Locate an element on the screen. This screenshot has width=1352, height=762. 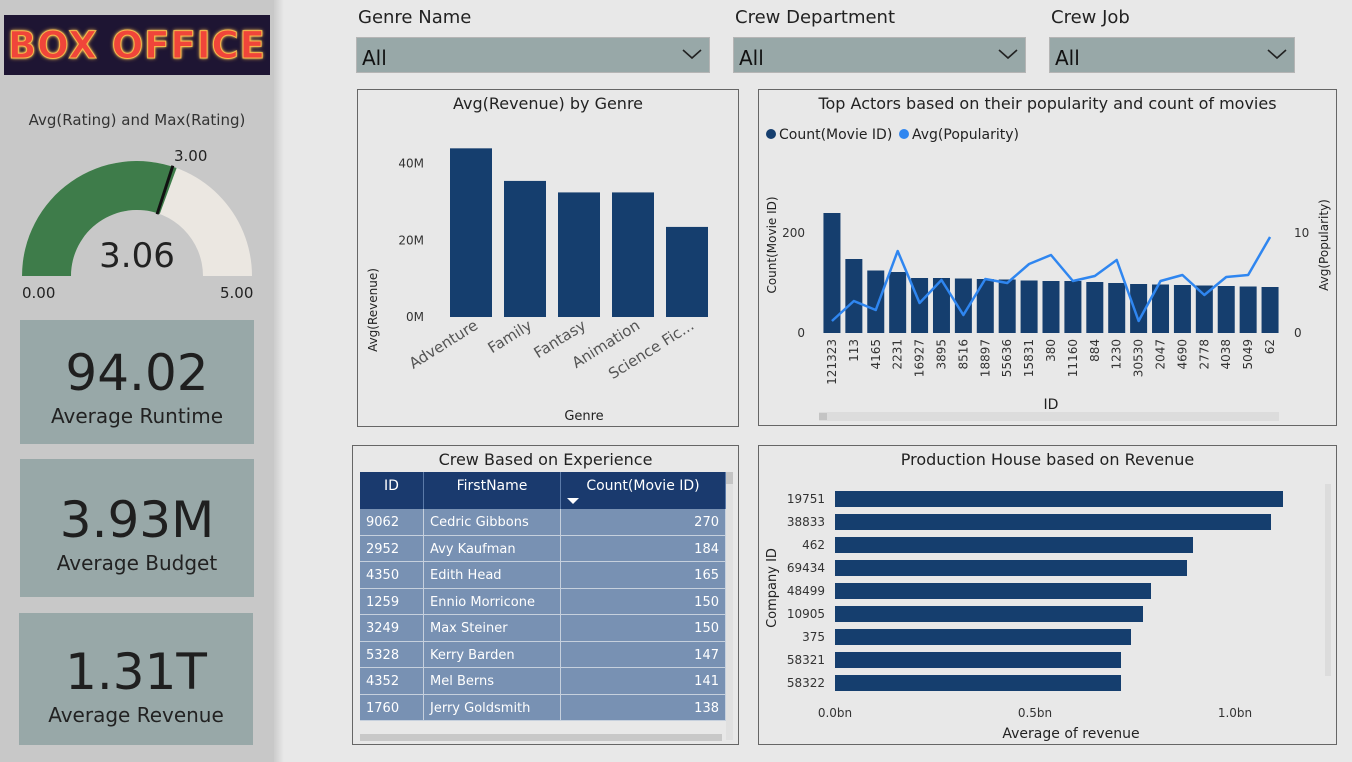
kpi-card-runtime: 94.02 Average Runtime is located at coordinates (137, 382).